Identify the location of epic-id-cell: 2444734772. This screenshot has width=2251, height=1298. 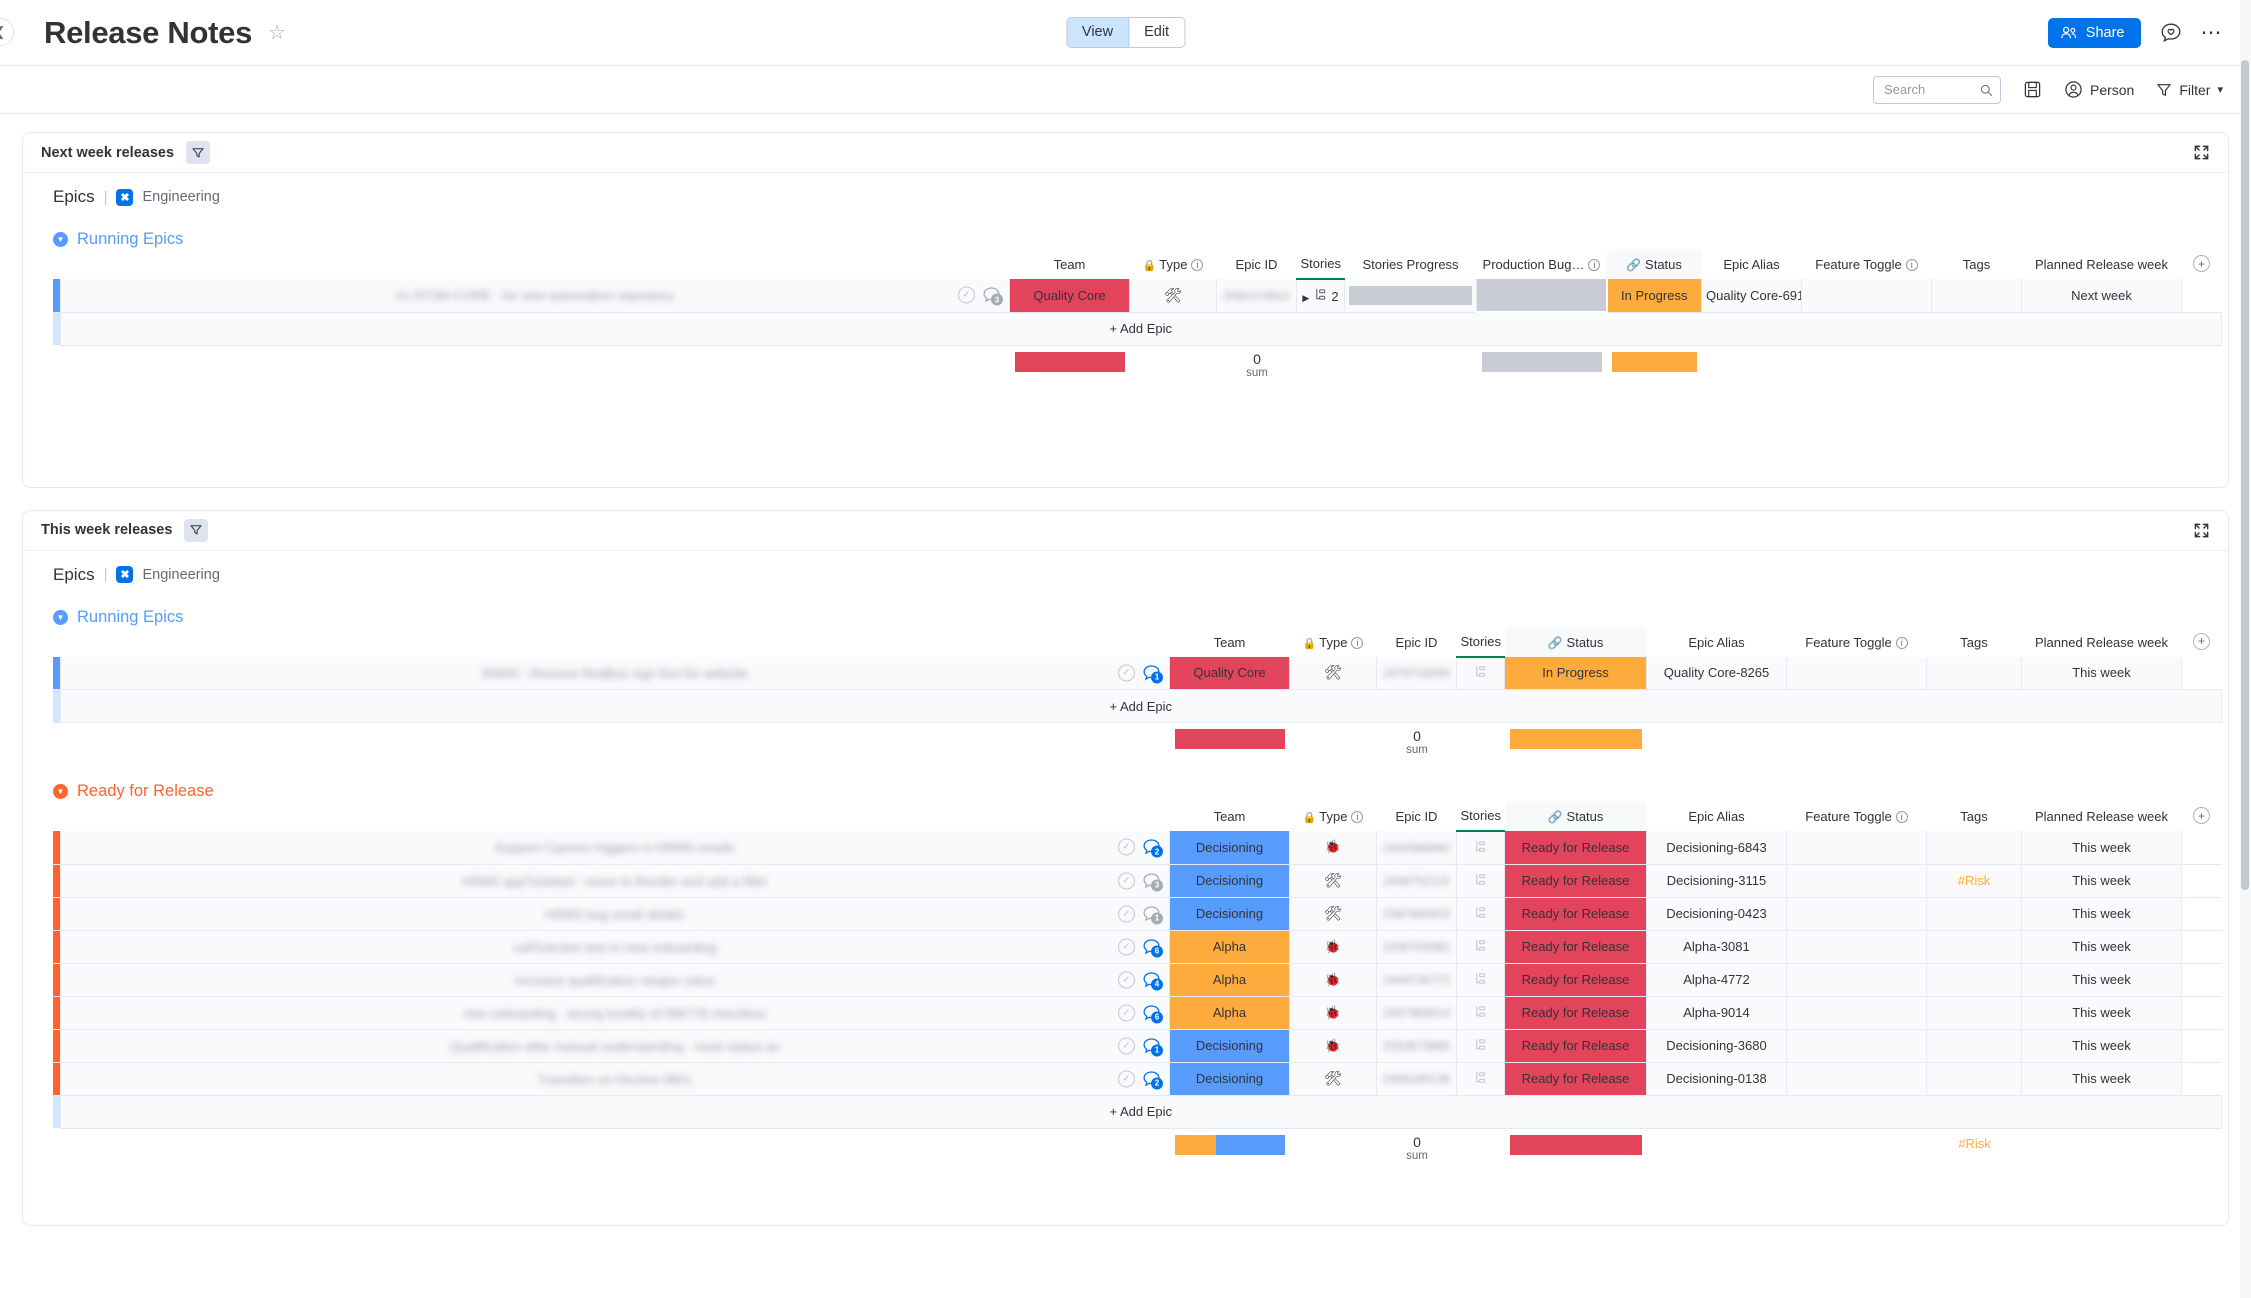
(1416, 980).